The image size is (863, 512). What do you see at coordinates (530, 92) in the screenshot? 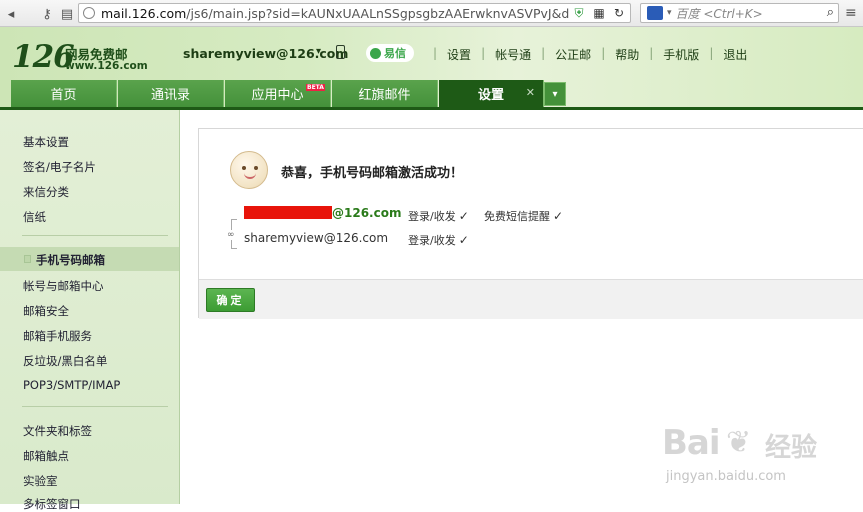
I see `close-icon: ✕` at bounding box center [530, 92].